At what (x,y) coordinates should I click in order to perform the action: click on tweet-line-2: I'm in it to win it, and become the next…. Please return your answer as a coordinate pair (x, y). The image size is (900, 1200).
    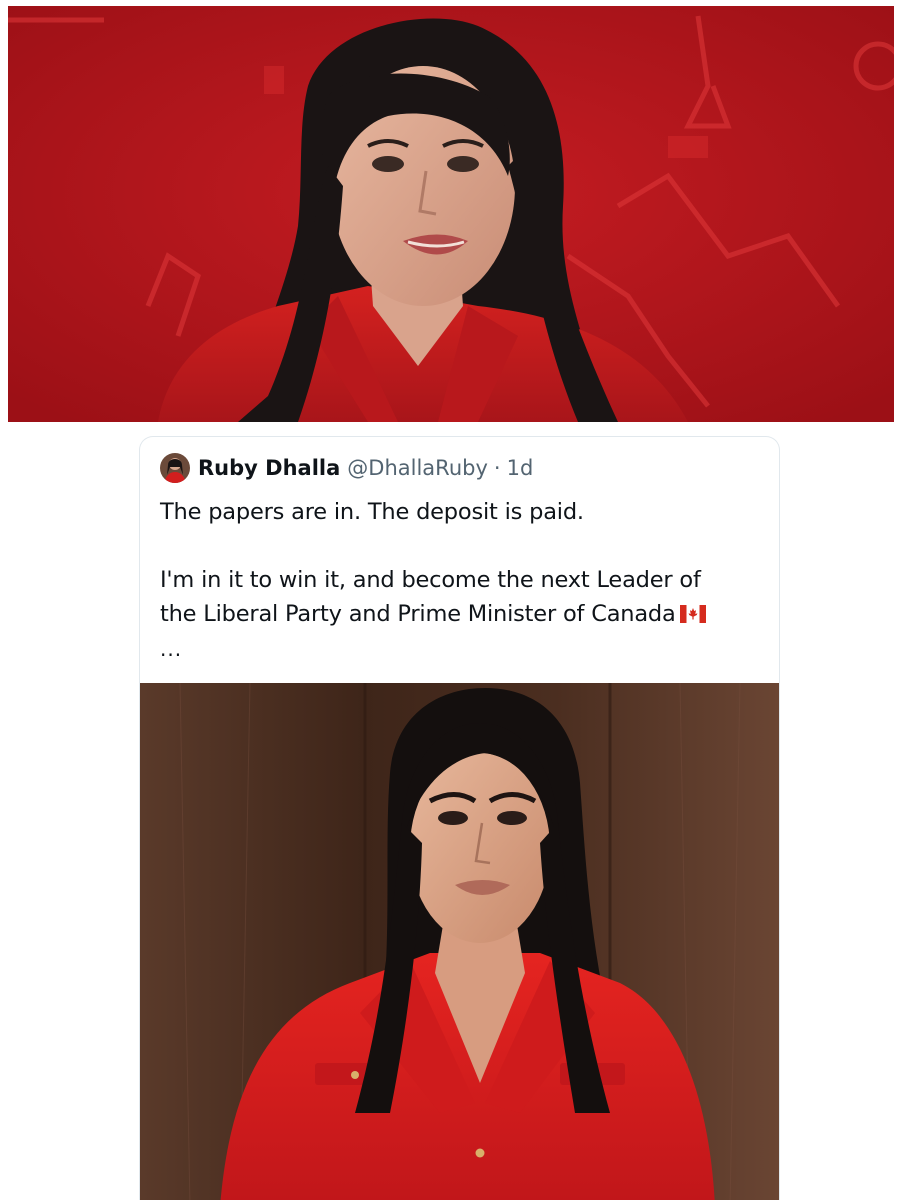
    Looking at the image, I should click on (430, 580).